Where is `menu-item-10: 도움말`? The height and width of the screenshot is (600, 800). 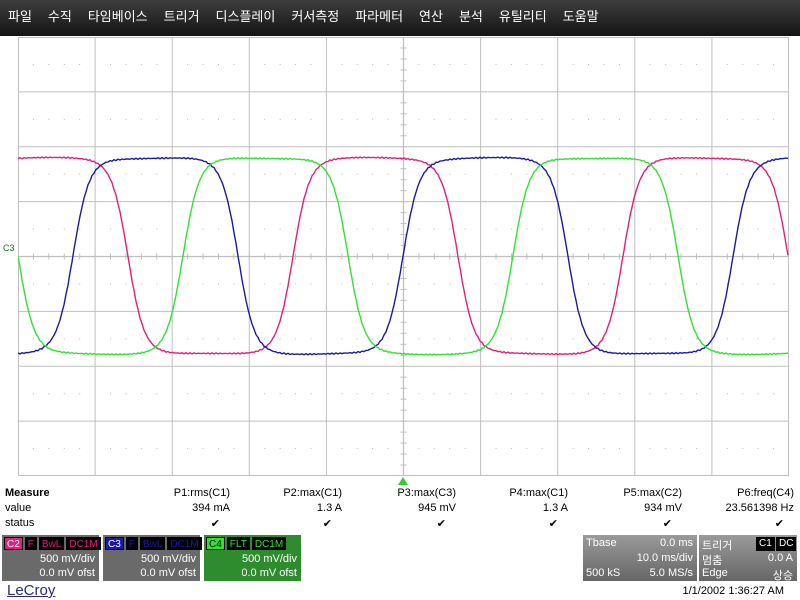 menu-item-10: 도움말 is located at coordinates (581, 18).